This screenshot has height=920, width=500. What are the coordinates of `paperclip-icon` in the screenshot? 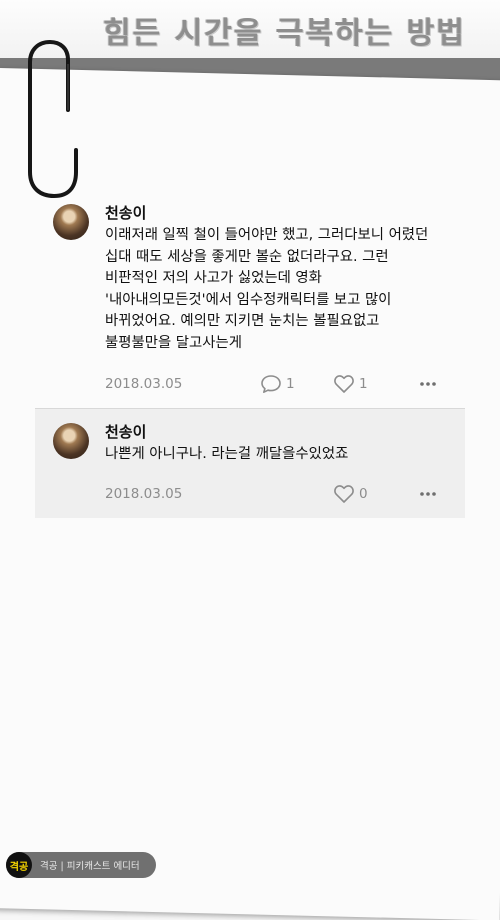 It's located at (53, 119).